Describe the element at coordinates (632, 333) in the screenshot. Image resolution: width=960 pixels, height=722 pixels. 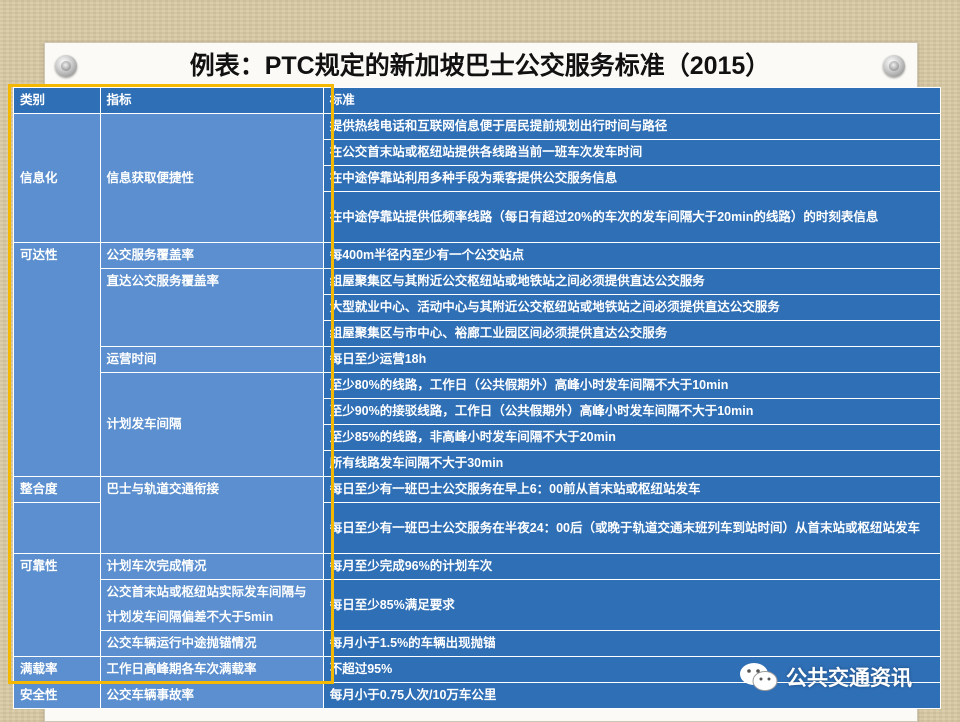
I see `standard-cell: 组屋聚集区与市中心、裕廊工业园区间必须提供直达公交服务` at that location.